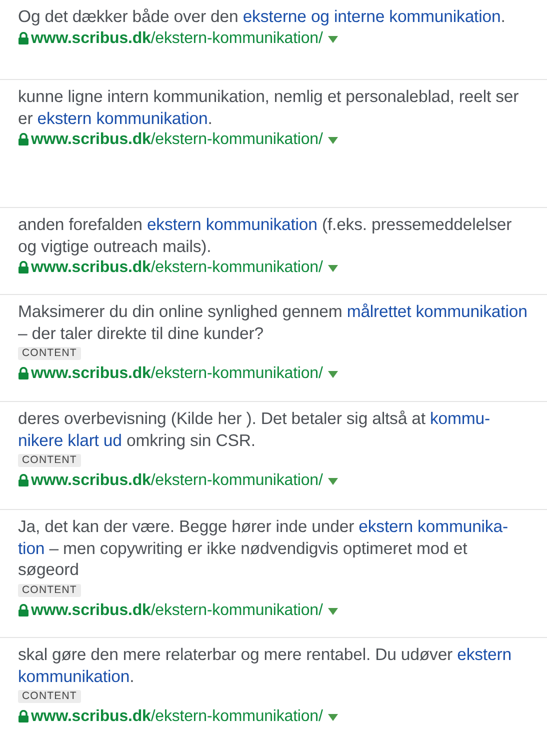 The height and width of the screenshot is (736, 547). What do you see at coordinates (371, 16) in the screenshot?
I see `snippet-link: eksterne og interne kommunikation` at bounding box center [371, 16].